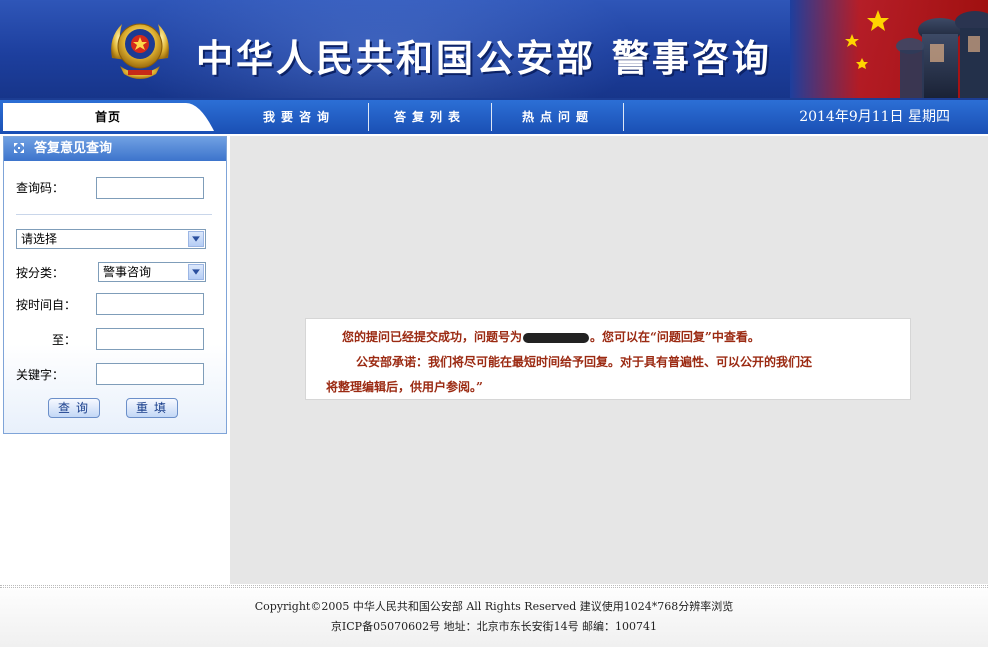  What do you see at coordinates (111, 239) in the screenshot?
I see `department-select: 请选择` at bounding box center [111, 239].